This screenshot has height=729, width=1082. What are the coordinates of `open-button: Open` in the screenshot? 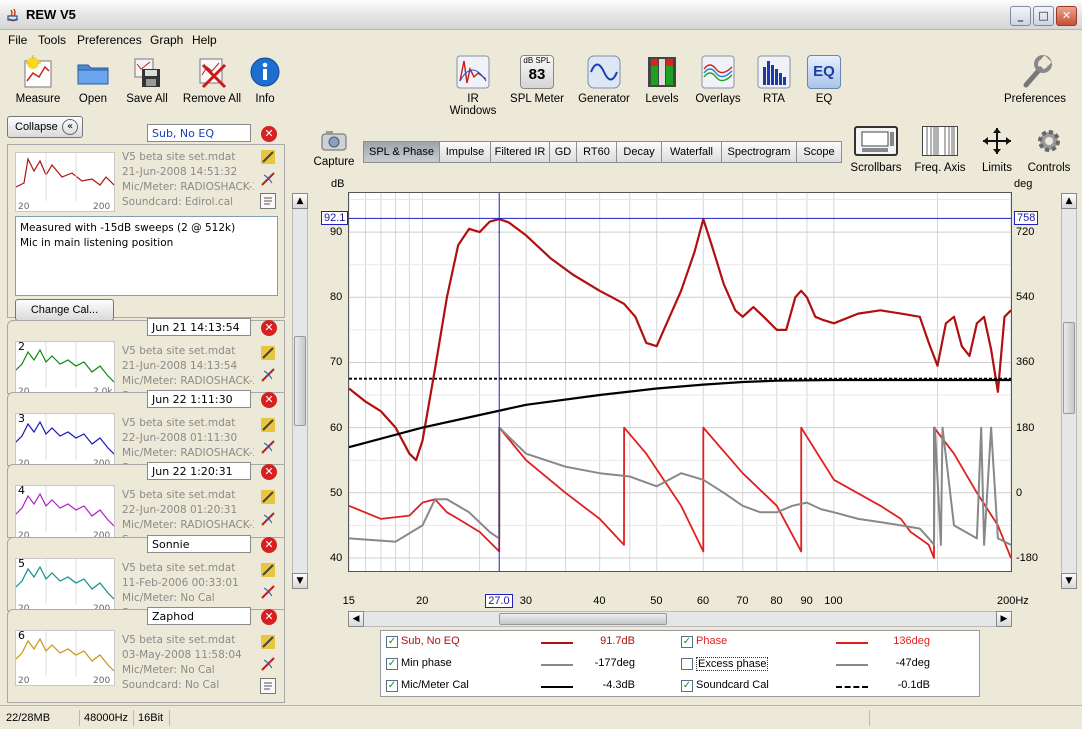 It's located at (93, 80).